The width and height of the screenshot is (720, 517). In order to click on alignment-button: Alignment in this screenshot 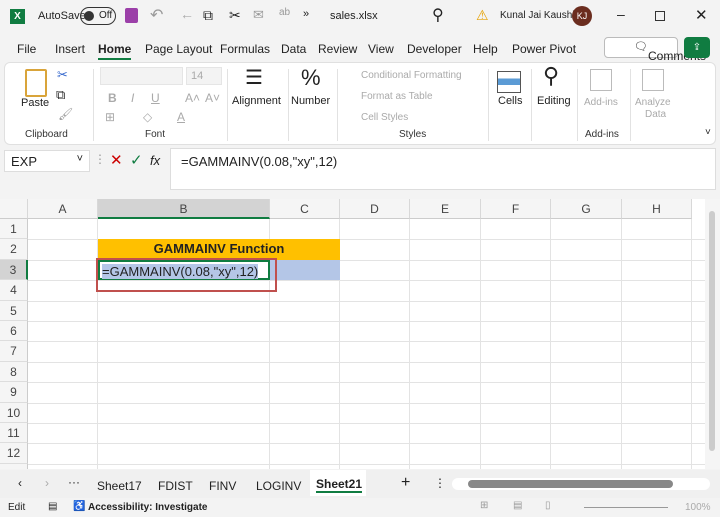, I will do `click(256, 101)`.